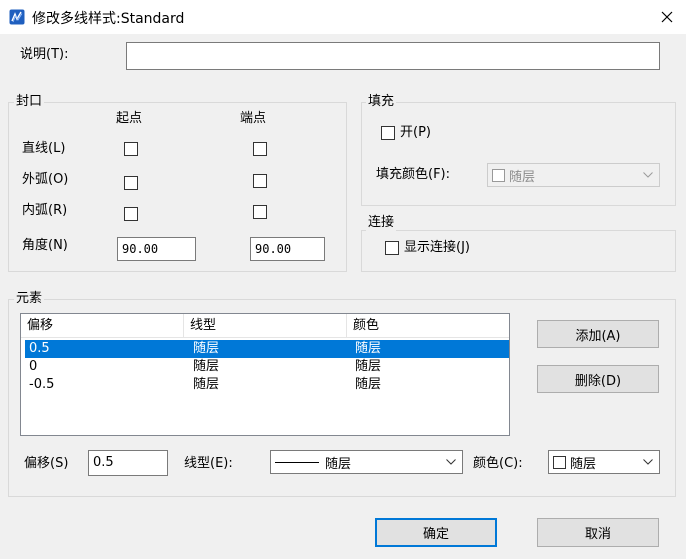 This screenshot has height=559, width=686. What do you see at coordinates (29, 299) in the screenshot?
I see `elements-group-title: 元素` at bounding box center [29, 299].